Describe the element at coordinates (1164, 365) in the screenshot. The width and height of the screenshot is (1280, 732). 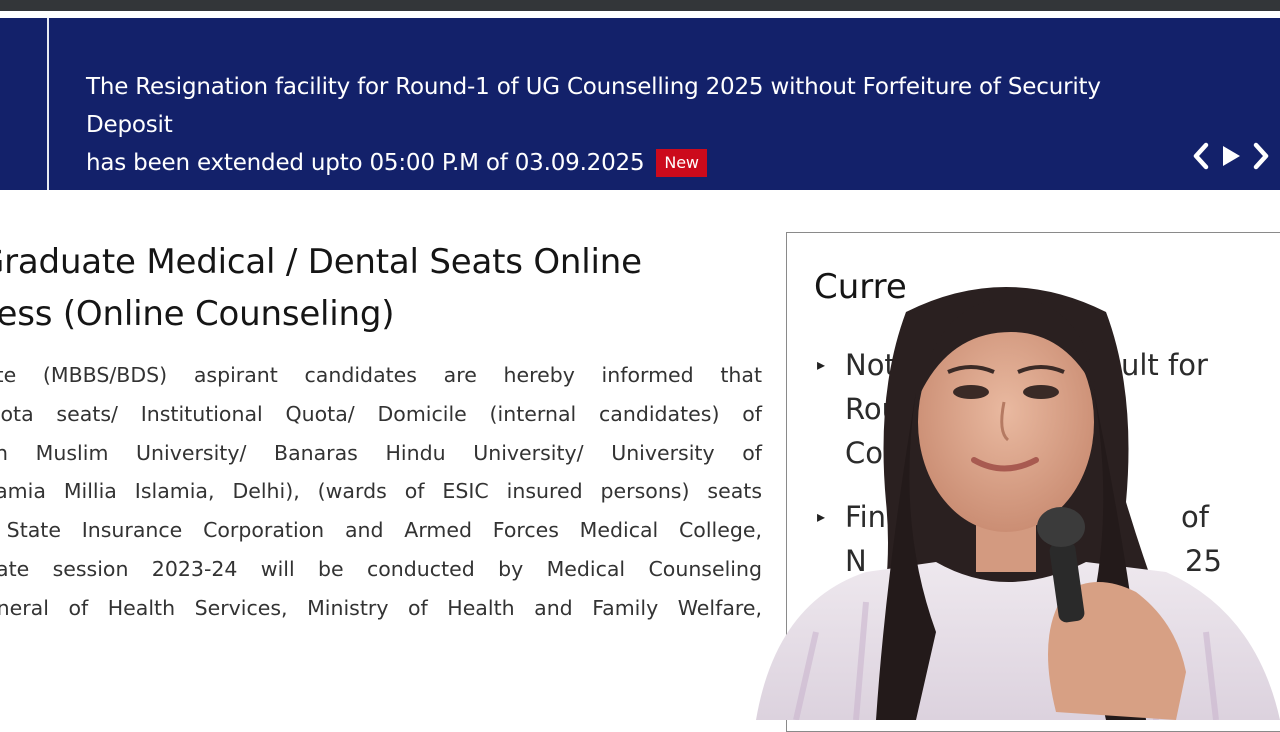
I see `event-line-trail: ult for` at that location.